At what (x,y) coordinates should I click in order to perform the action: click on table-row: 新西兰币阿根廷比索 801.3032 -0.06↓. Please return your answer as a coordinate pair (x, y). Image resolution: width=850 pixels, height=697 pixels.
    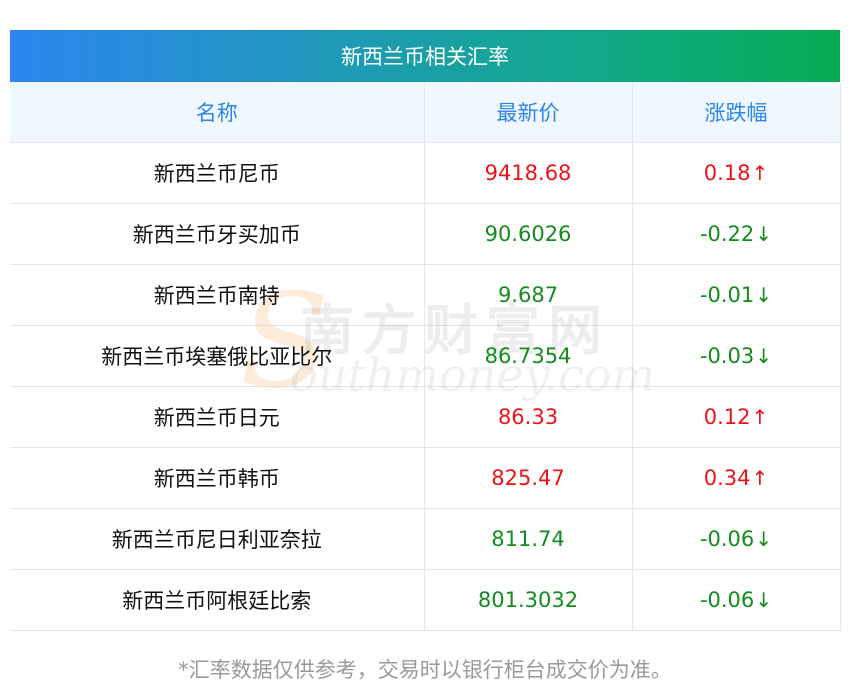
    Looking at the image, I should click on (425, 600).